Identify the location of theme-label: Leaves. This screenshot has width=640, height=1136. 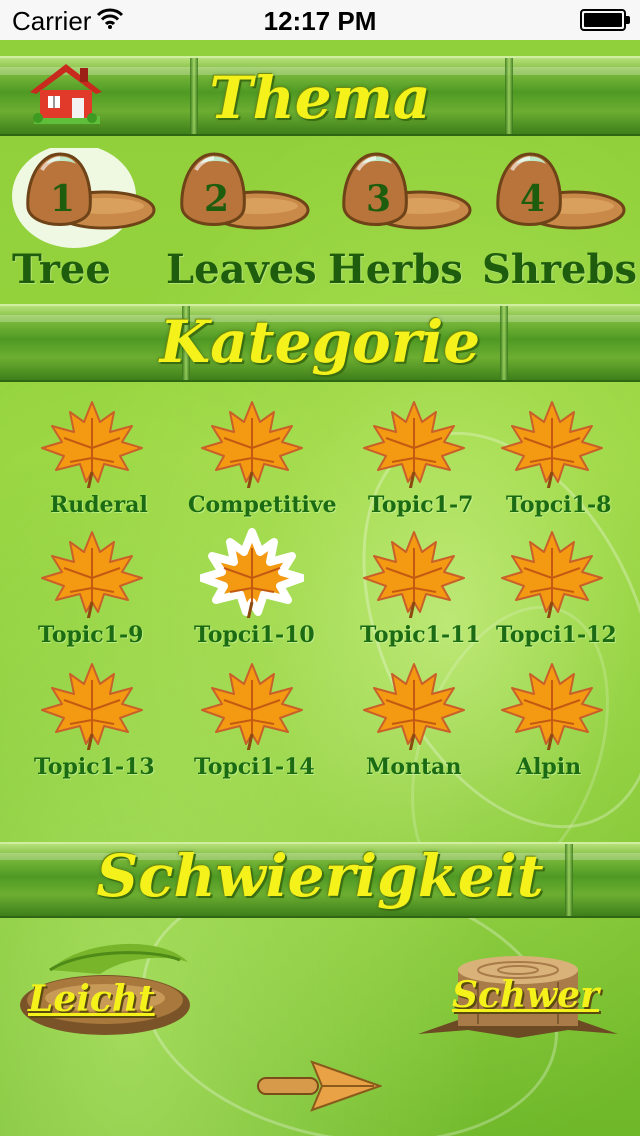
(241, 269).